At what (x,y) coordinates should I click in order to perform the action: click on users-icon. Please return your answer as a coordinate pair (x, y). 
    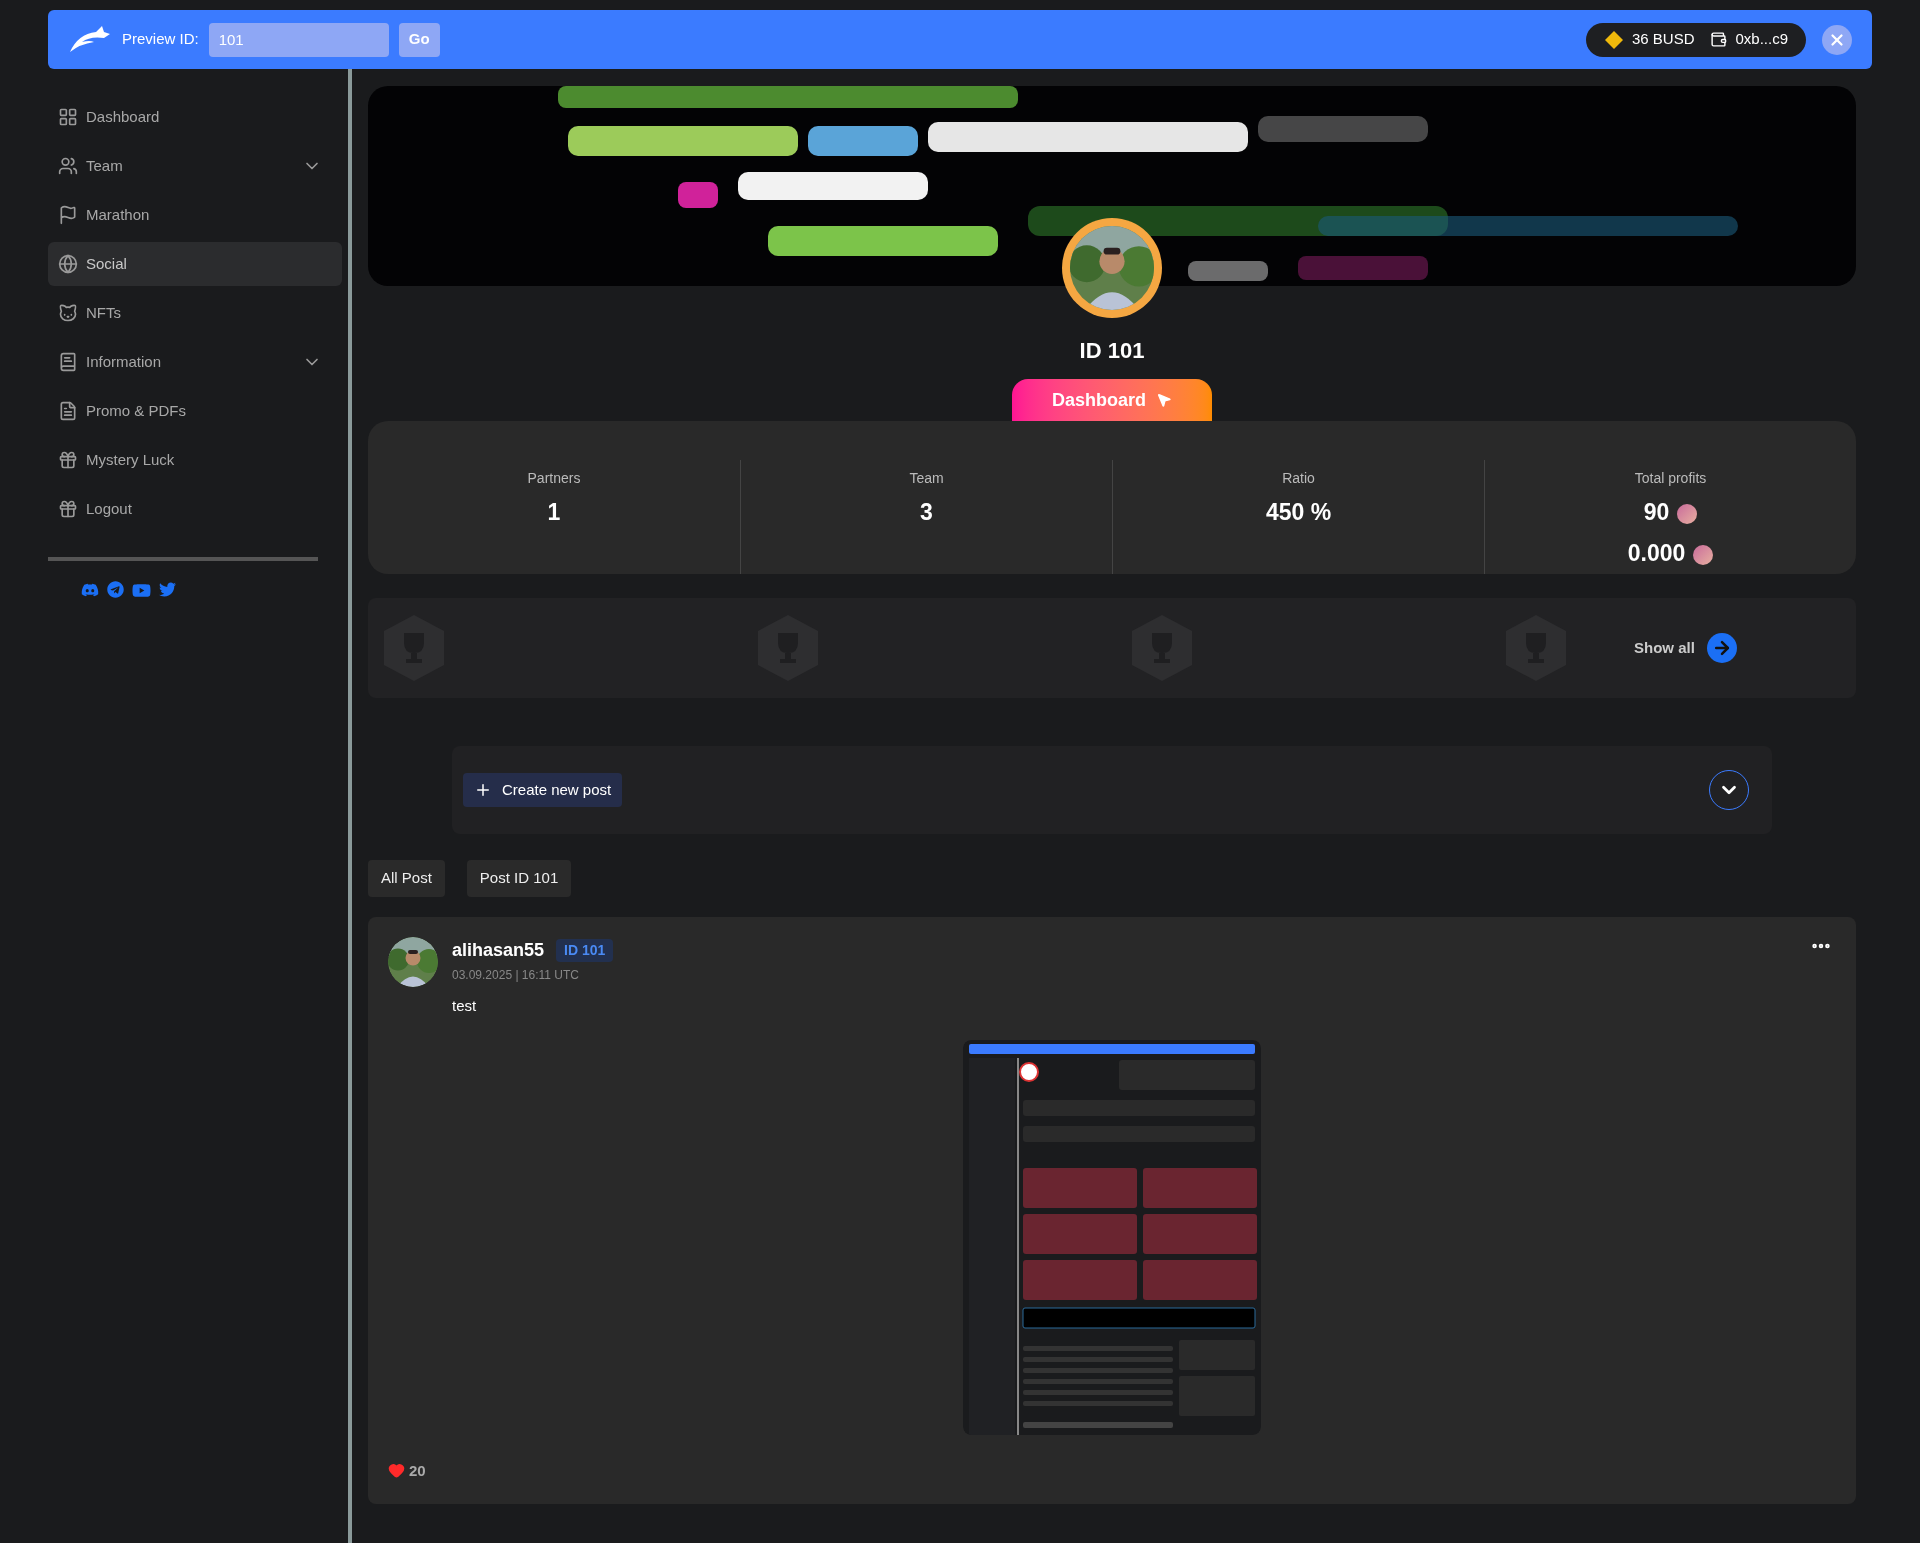
    Looking at the image, I should click on (68, 166).